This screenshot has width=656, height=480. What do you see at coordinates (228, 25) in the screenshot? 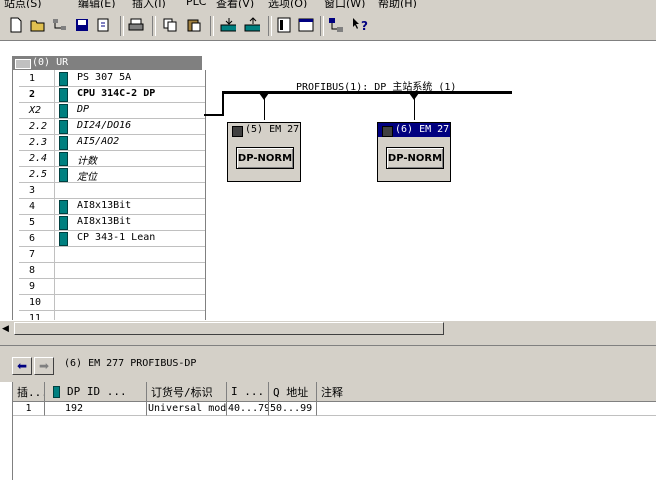
I see `download-icon` at bounding box center [228, 25].